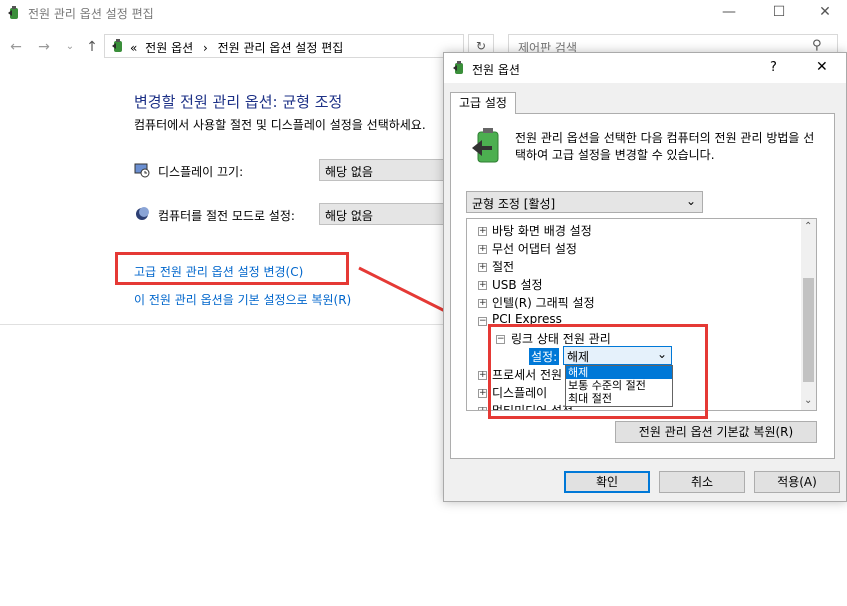 This screenshot has height=606, width=847. What do you see at coordinates (808, 400) in the screenshot?
I see `scroll-down-icon: ⌄` at bounding box center [808, 400].